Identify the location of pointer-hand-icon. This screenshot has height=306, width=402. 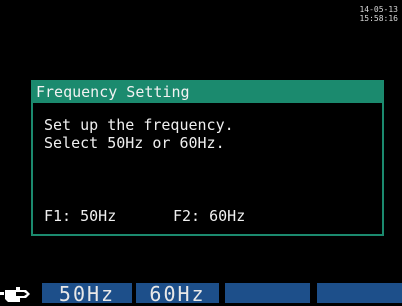
(15, 294).